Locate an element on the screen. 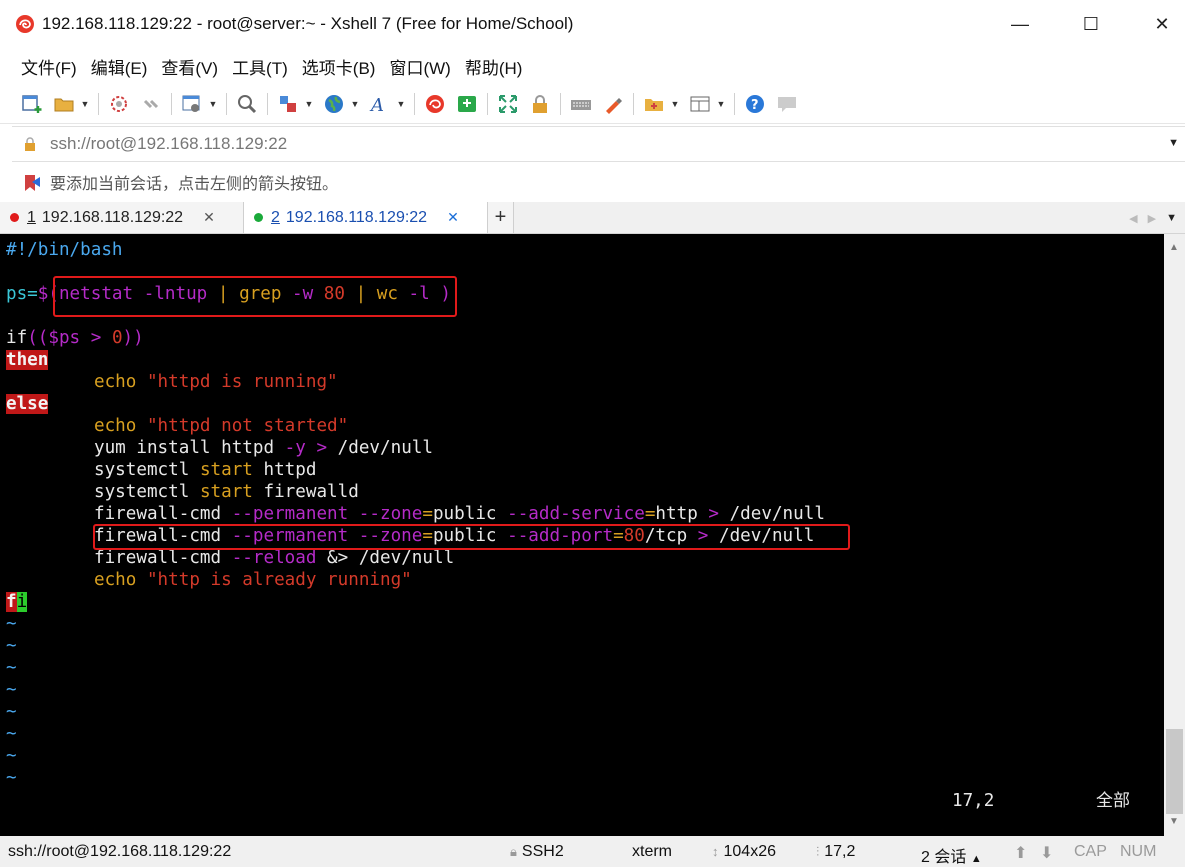  terminal-line: systemctl start firewalld is located at coordinates (226, 492).